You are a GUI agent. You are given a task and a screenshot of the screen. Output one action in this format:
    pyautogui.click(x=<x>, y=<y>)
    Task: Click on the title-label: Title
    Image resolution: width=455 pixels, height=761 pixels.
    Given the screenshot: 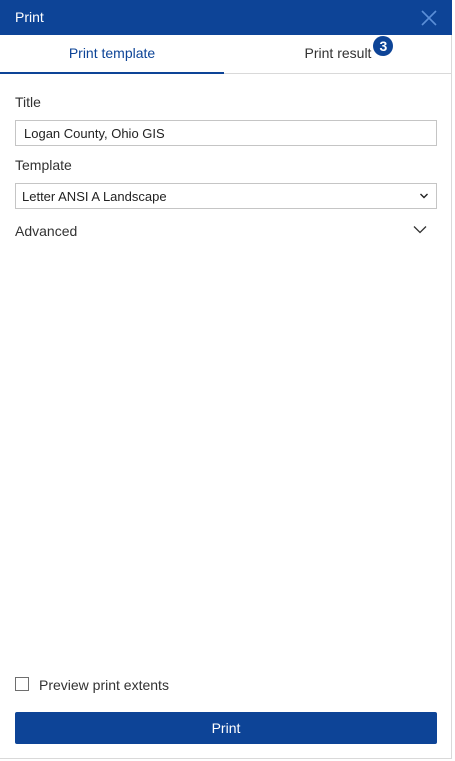 What is the action you would take?
    pyautogui.click(x=28, y=102)
    